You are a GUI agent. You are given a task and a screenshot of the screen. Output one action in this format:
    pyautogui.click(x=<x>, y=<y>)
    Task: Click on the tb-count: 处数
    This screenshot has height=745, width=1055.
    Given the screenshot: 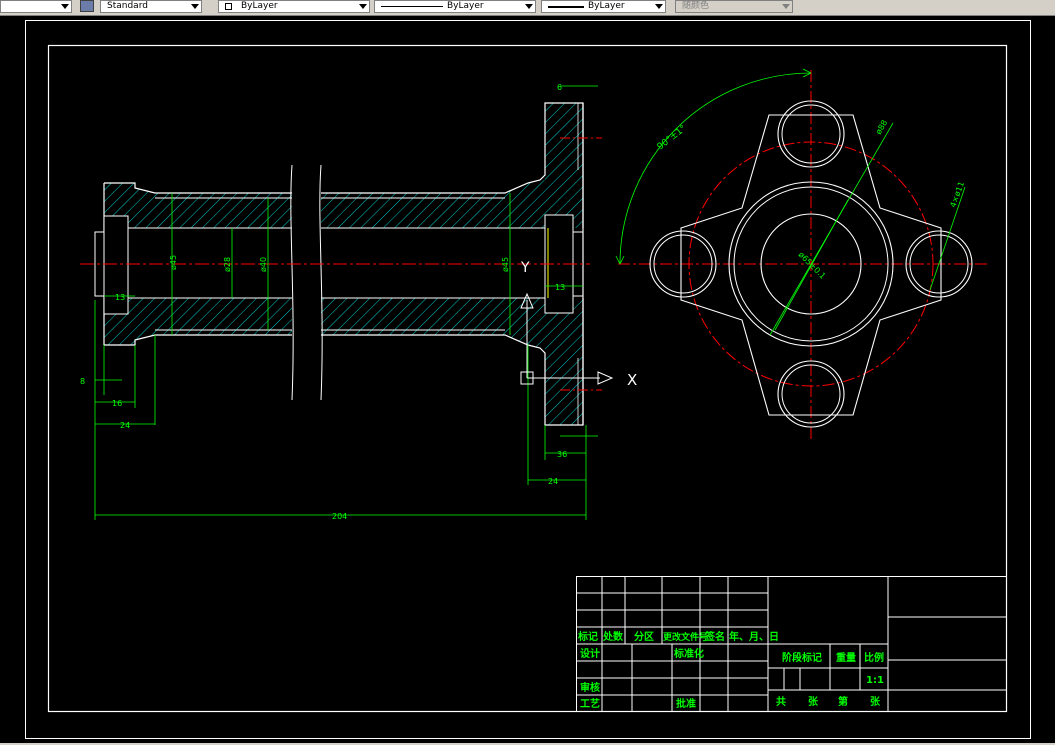 What is the action you would take?
    pyautogui.click(x=613, y=636)
    